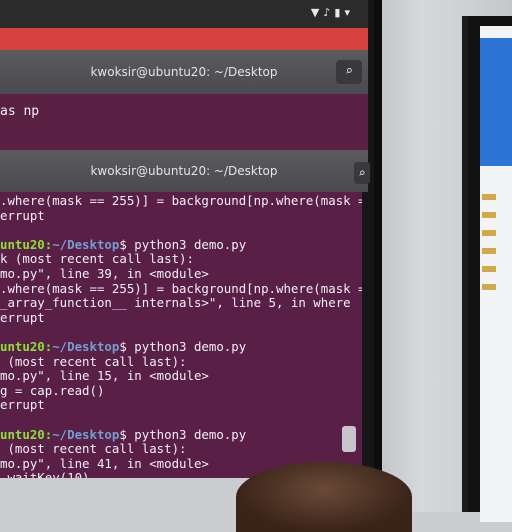 Image resolution: width=512 pixels, height=532 pixels. What do you see at coordinates (349, 439) in the screenshot?
I see `scrollbar-handle` at bounding box center [349, 439].